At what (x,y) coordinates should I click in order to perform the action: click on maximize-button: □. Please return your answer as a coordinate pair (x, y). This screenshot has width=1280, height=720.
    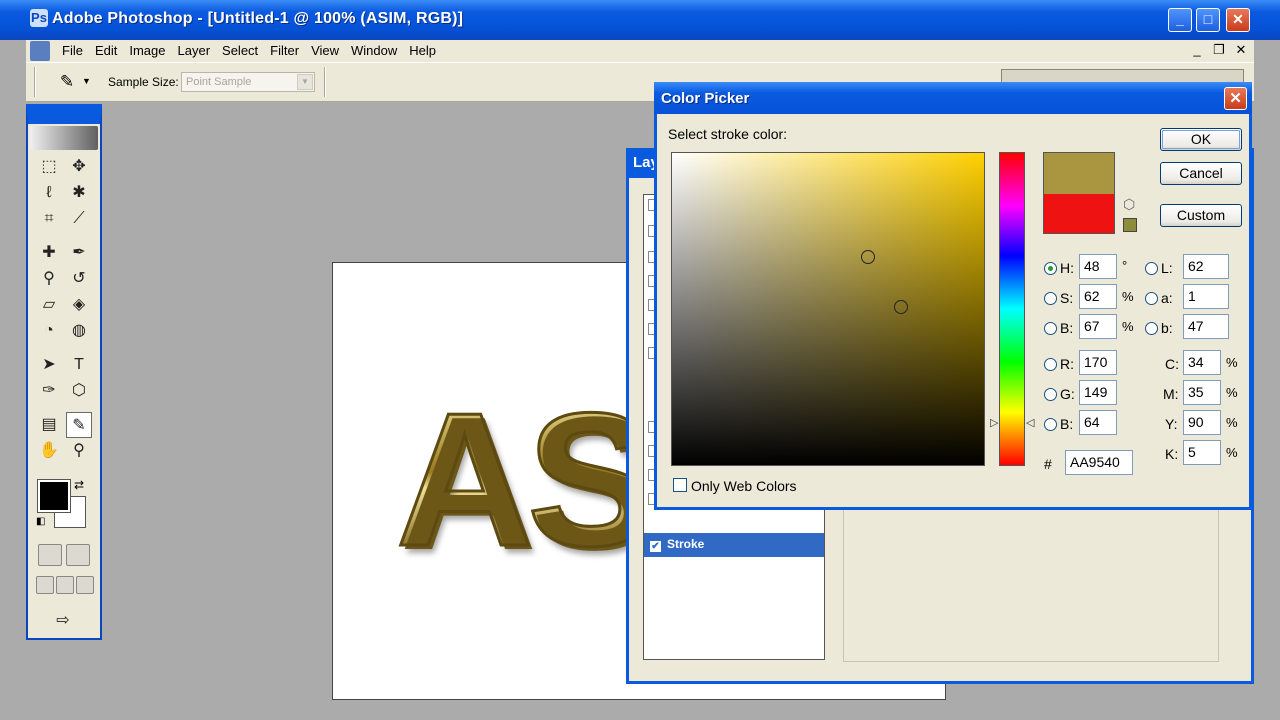
    Looking at the image, I should click on (1208, 20).